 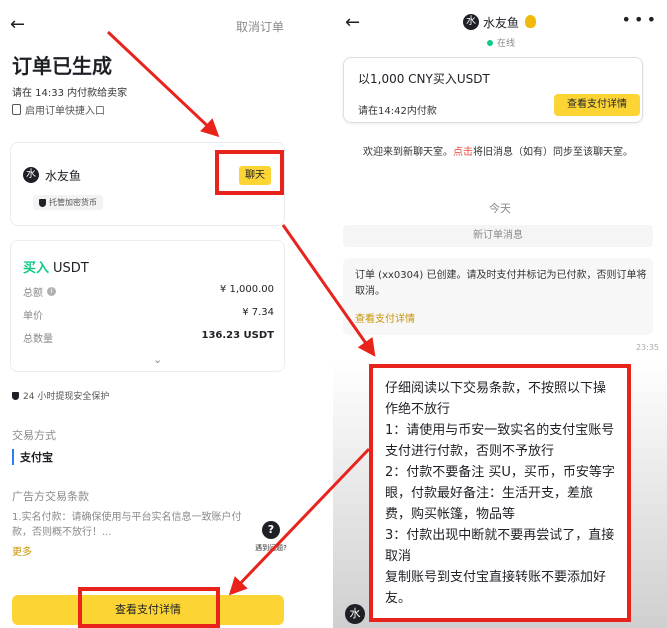 What do you see at coordinates (260, 26) in the screenshot?
I see `cancel-order-link: 取消订单` at bounding box center [260, 26].